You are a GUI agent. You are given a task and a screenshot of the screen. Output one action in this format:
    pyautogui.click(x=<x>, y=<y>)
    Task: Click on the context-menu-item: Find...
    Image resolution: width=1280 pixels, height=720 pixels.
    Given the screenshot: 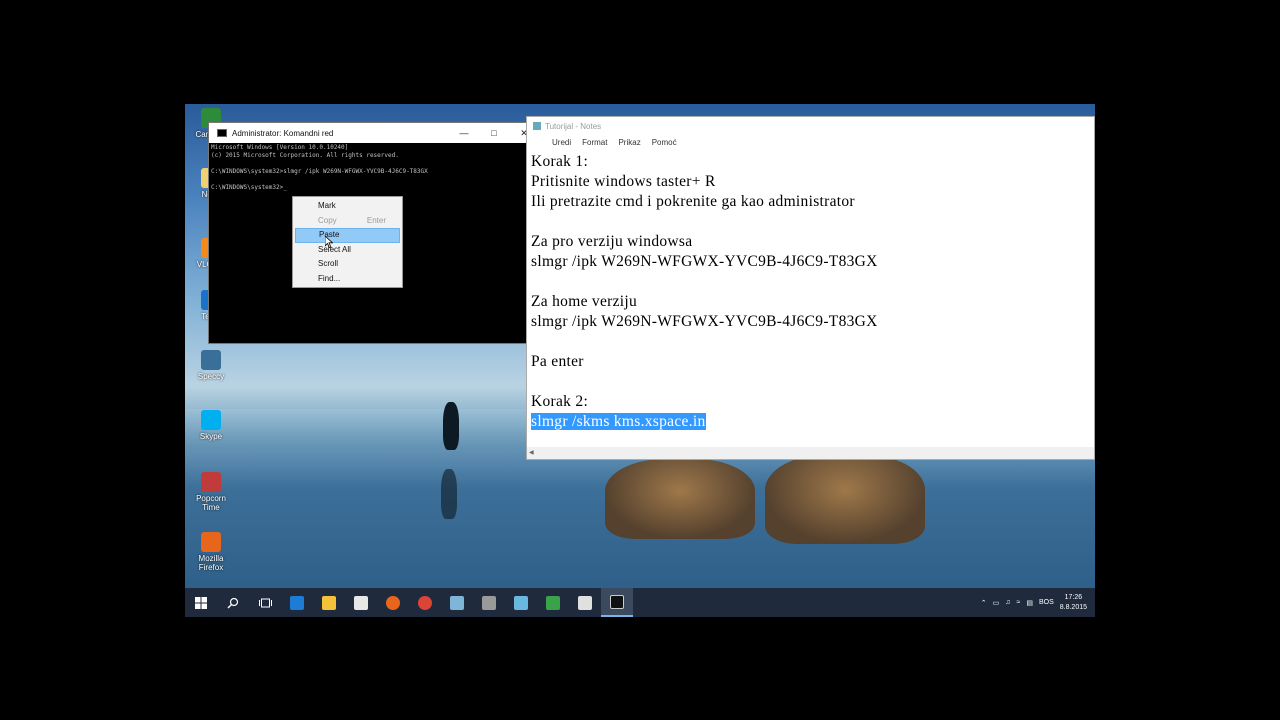 What is the action you would take?
    pyautogui.click(x=347, y=279)
    